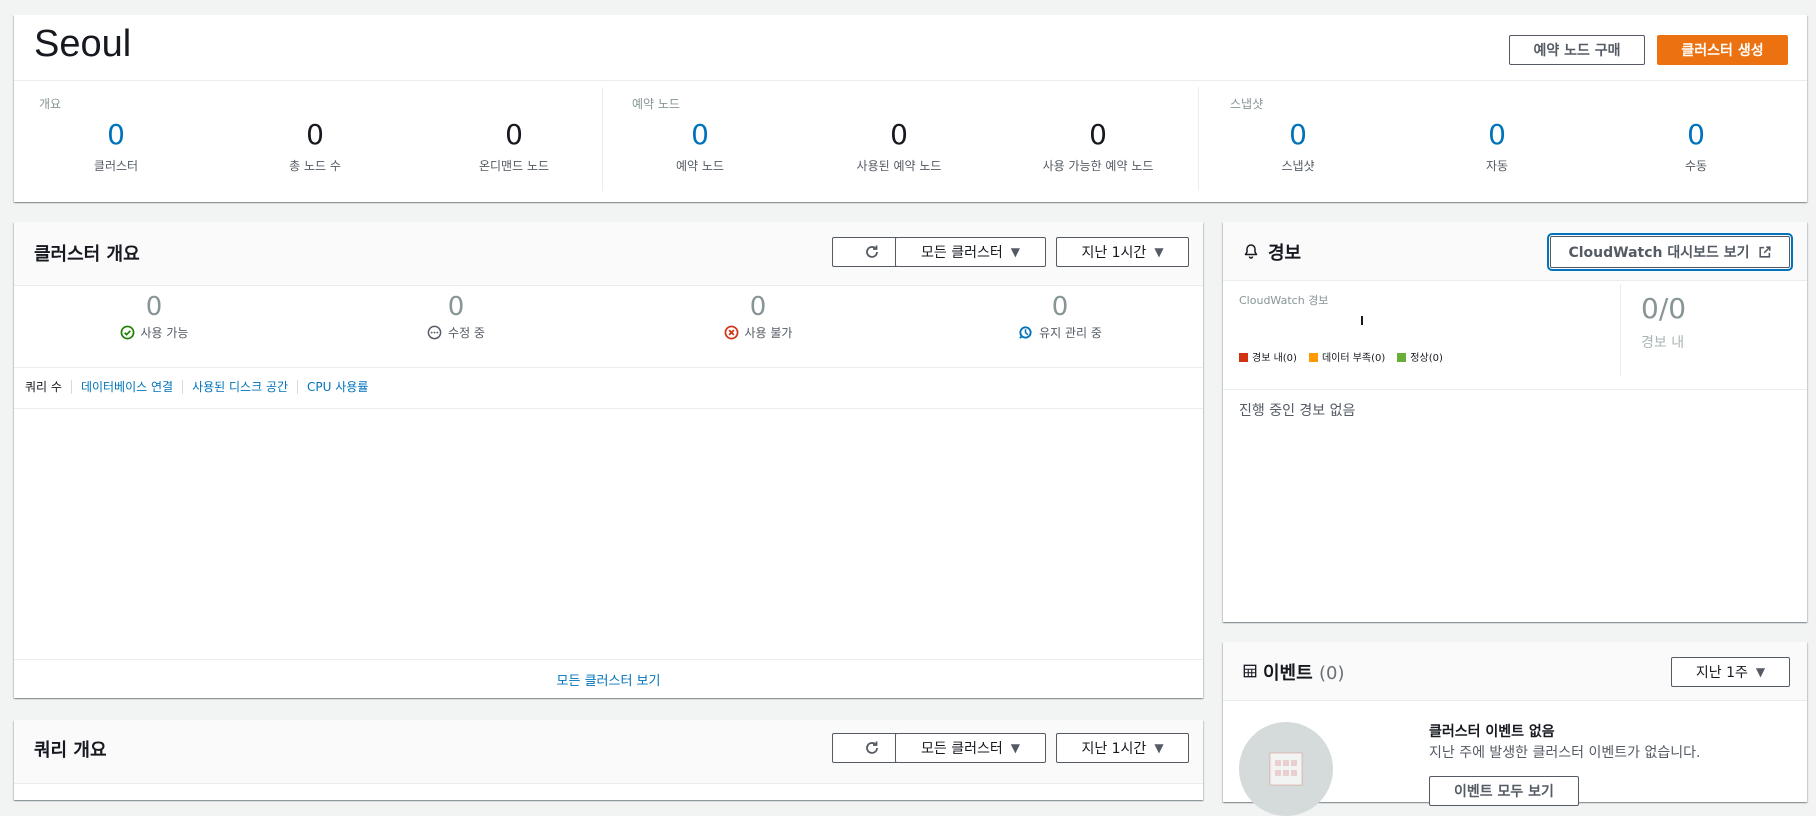  I want to click on tab-disk-space-used: 사용된 디스크 공간, so click(241, 387).